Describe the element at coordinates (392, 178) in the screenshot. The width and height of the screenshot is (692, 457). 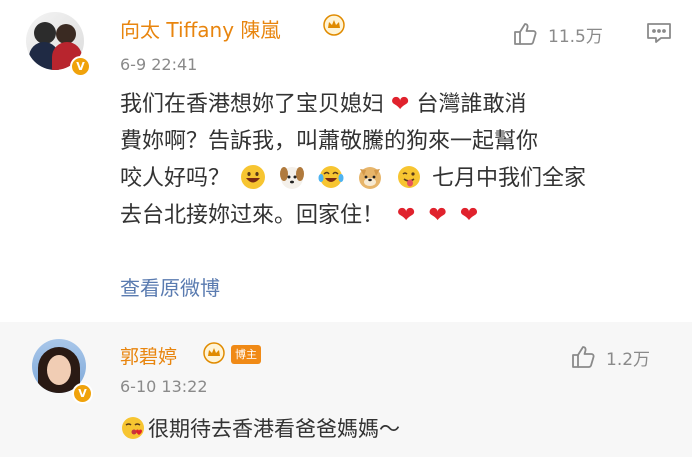
I see `comment-line: 咬人好吗？ 七月中我们全家` at that location.